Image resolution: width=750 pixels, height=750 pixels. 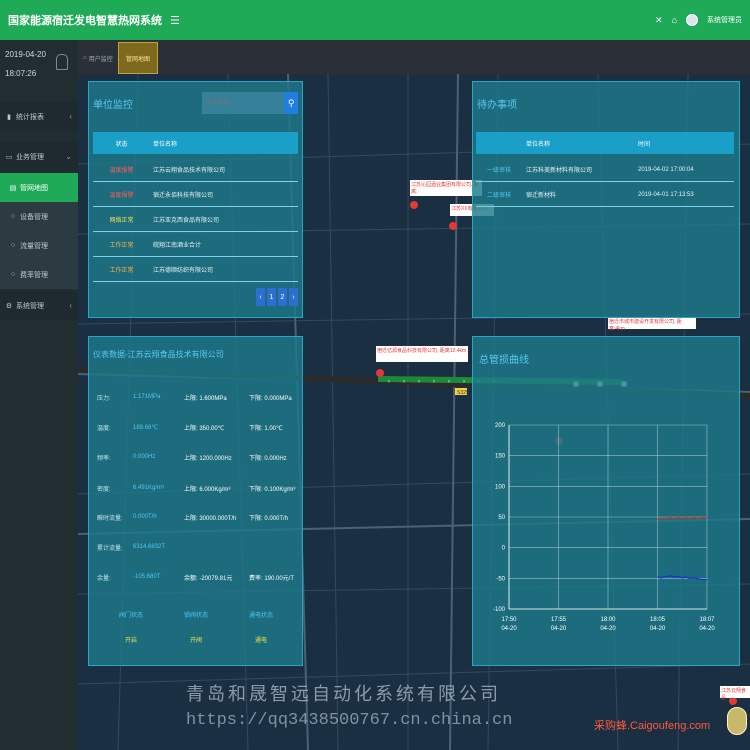 What do you see at coordinates (34, 188) in the screenshot?
I see `sidebar-item-label: 管网地图` at bounding box center [34, 188].